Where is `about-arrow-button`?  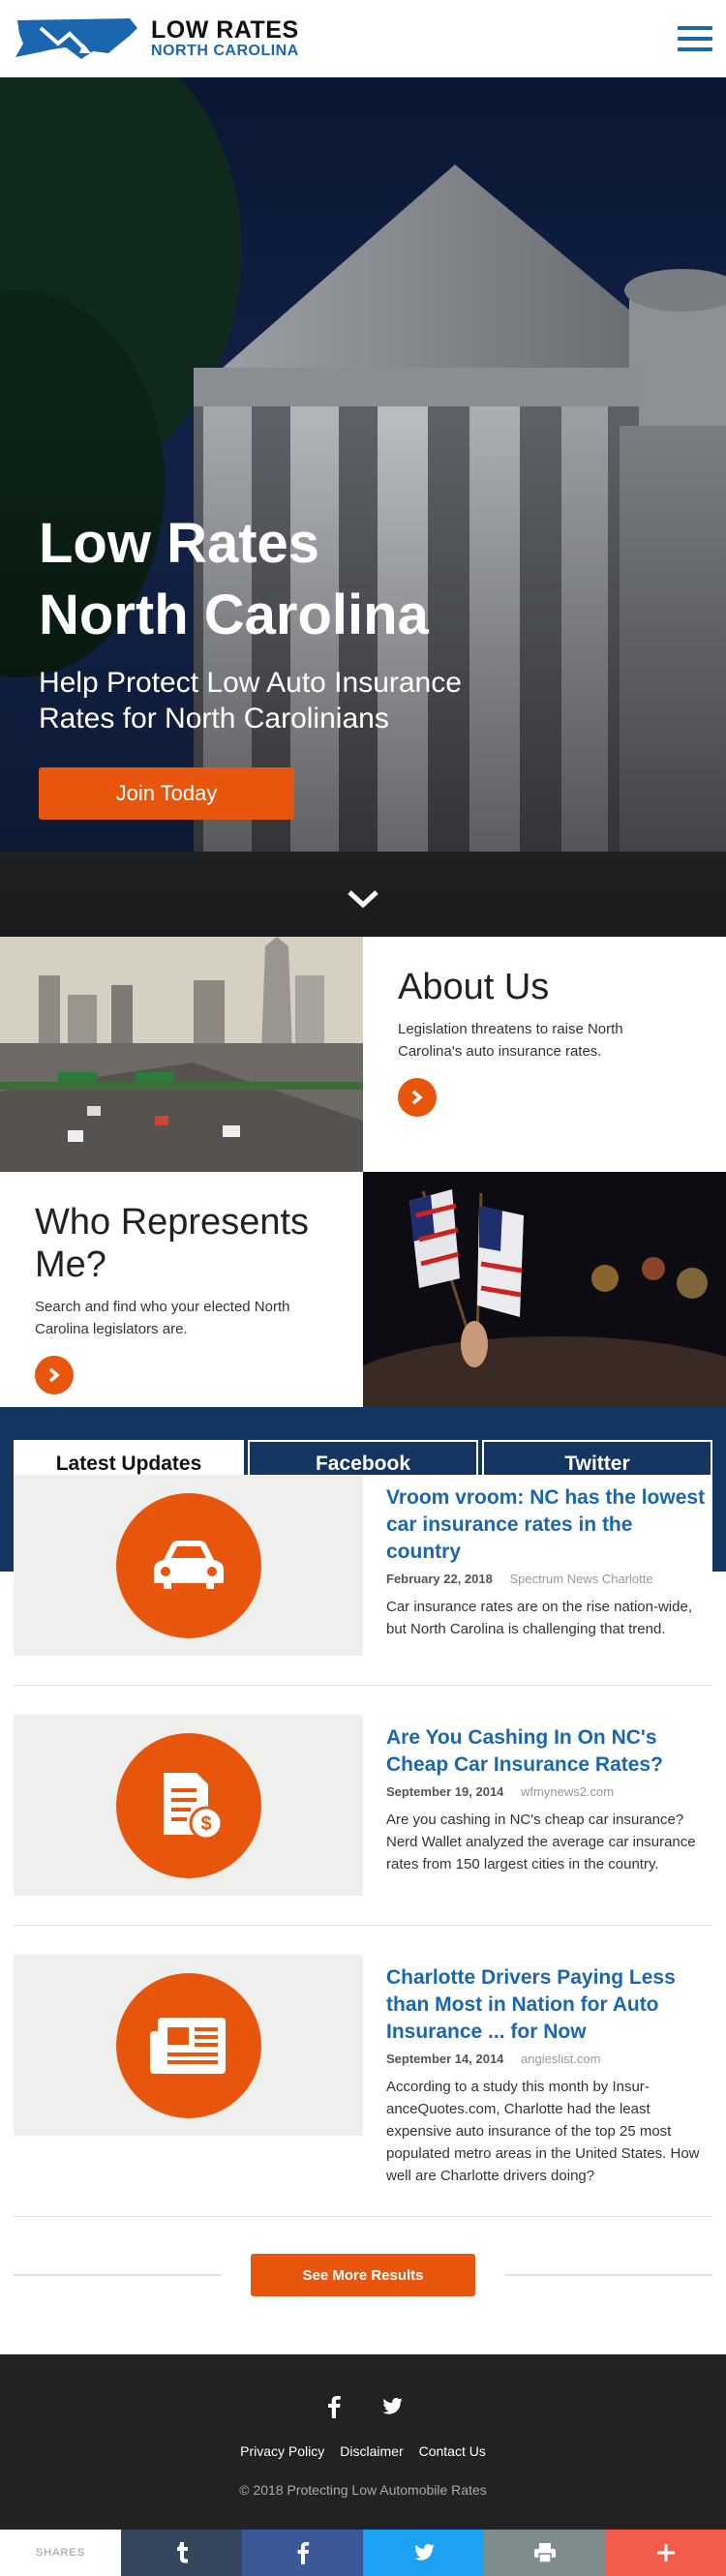
about-arrow-button is located at coordinates (417, 1097).